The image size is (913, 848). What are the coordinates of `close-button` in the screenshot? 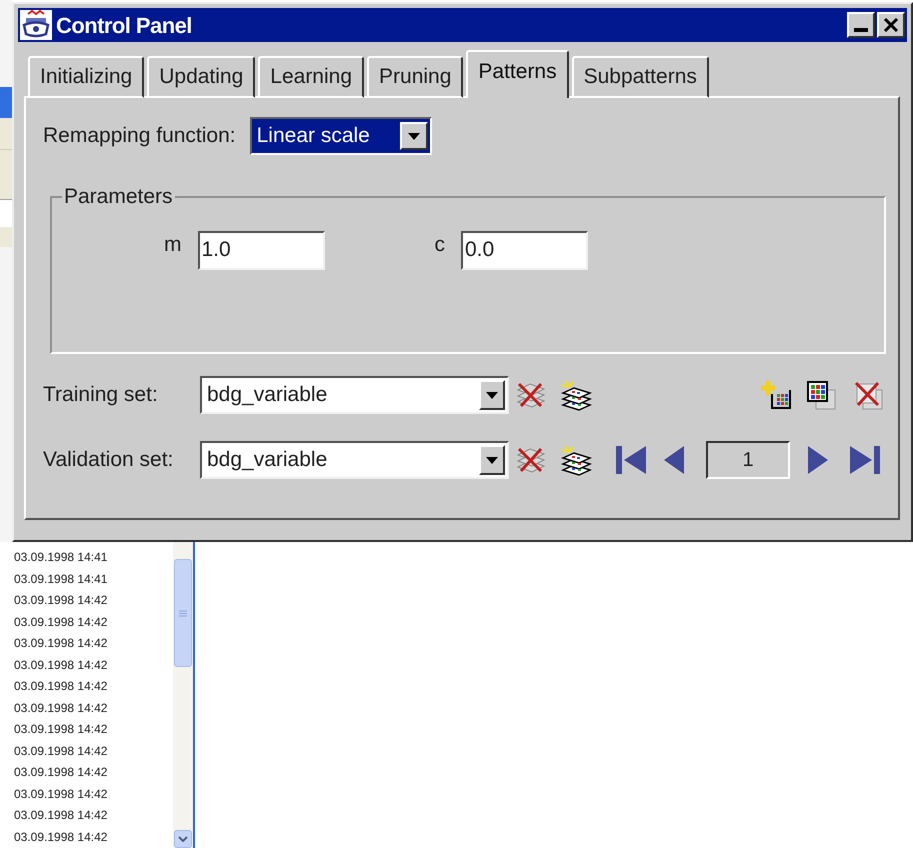 It's located at (891, 25).